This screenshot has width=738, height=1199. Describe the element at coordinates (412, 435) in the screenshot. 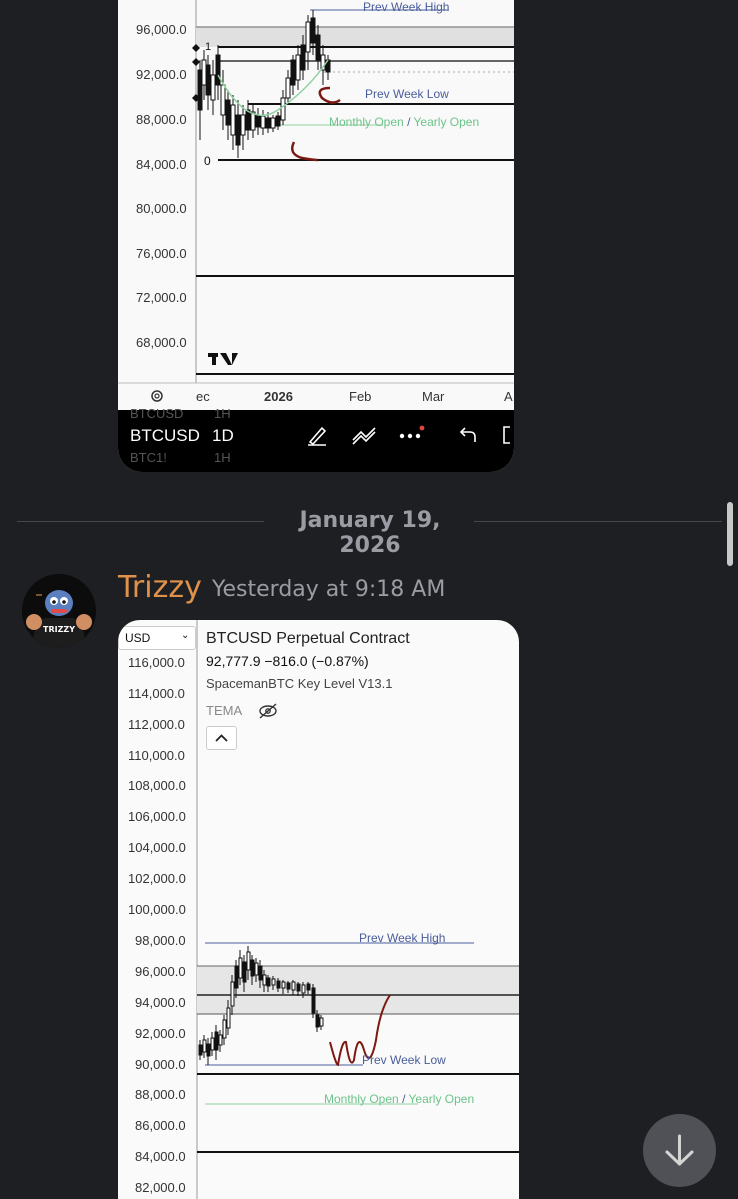

I see `more-icon` at that location.